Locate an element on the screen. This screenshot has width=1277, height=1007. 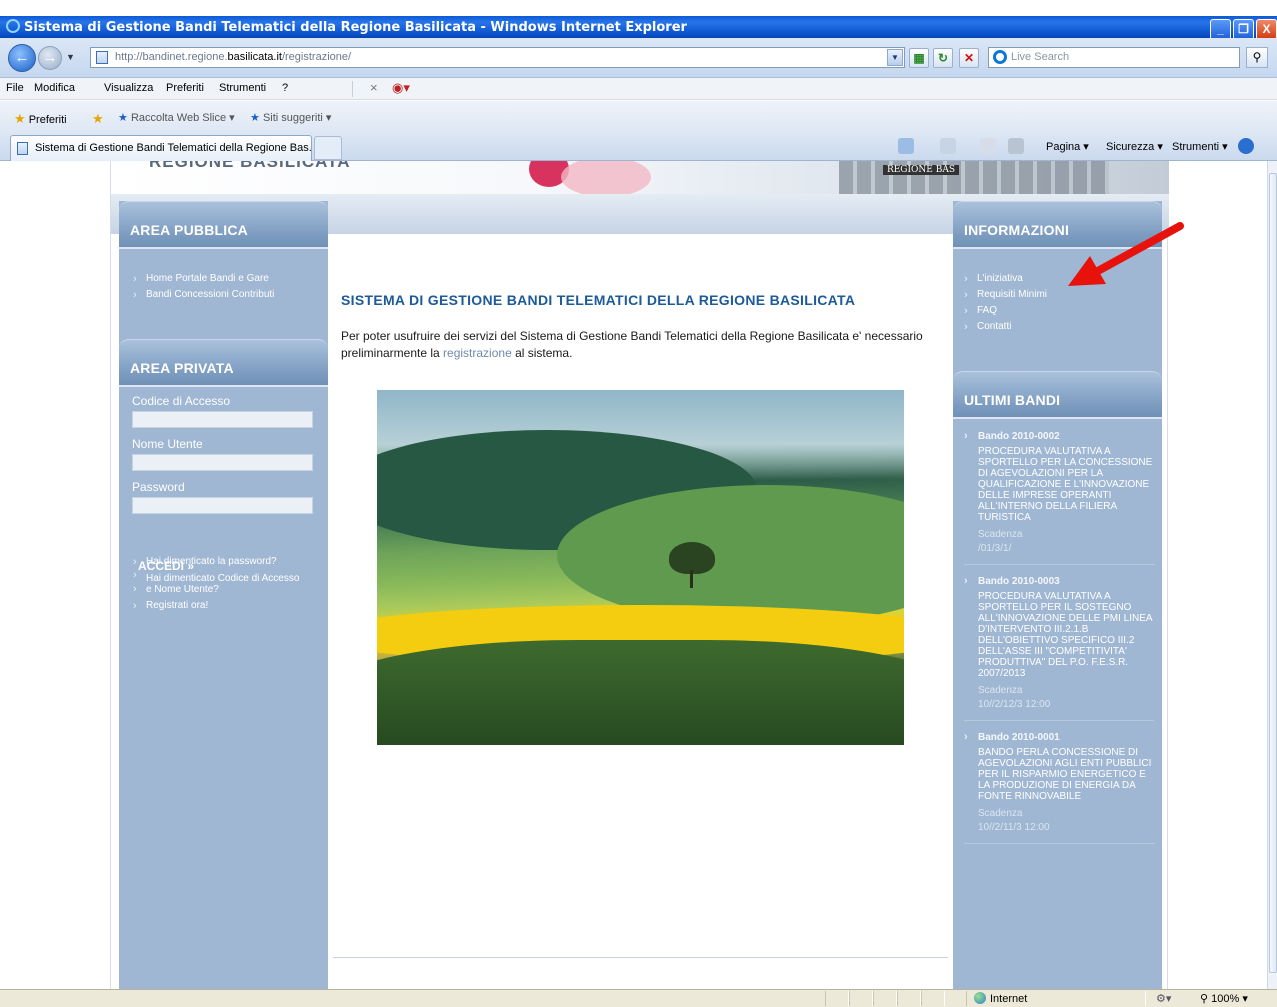
security-menu: Sicurezza ▾ is located at coordinates (1134, 146).